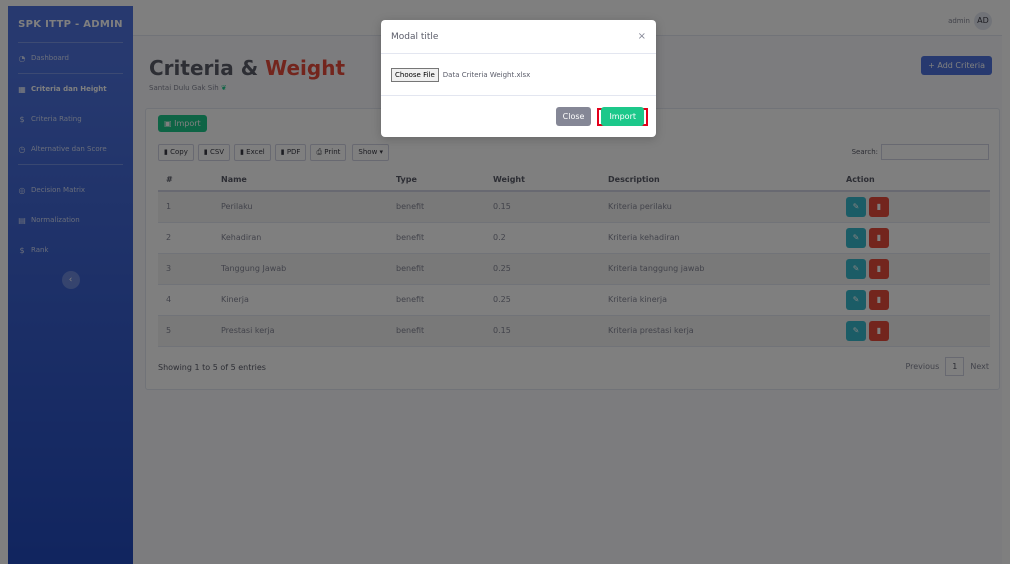 This screenshot has height=564, width=1010. Describe the element at coordinates (415, 36) in the screenshot. I see `modal-title: Modal title` at that location.